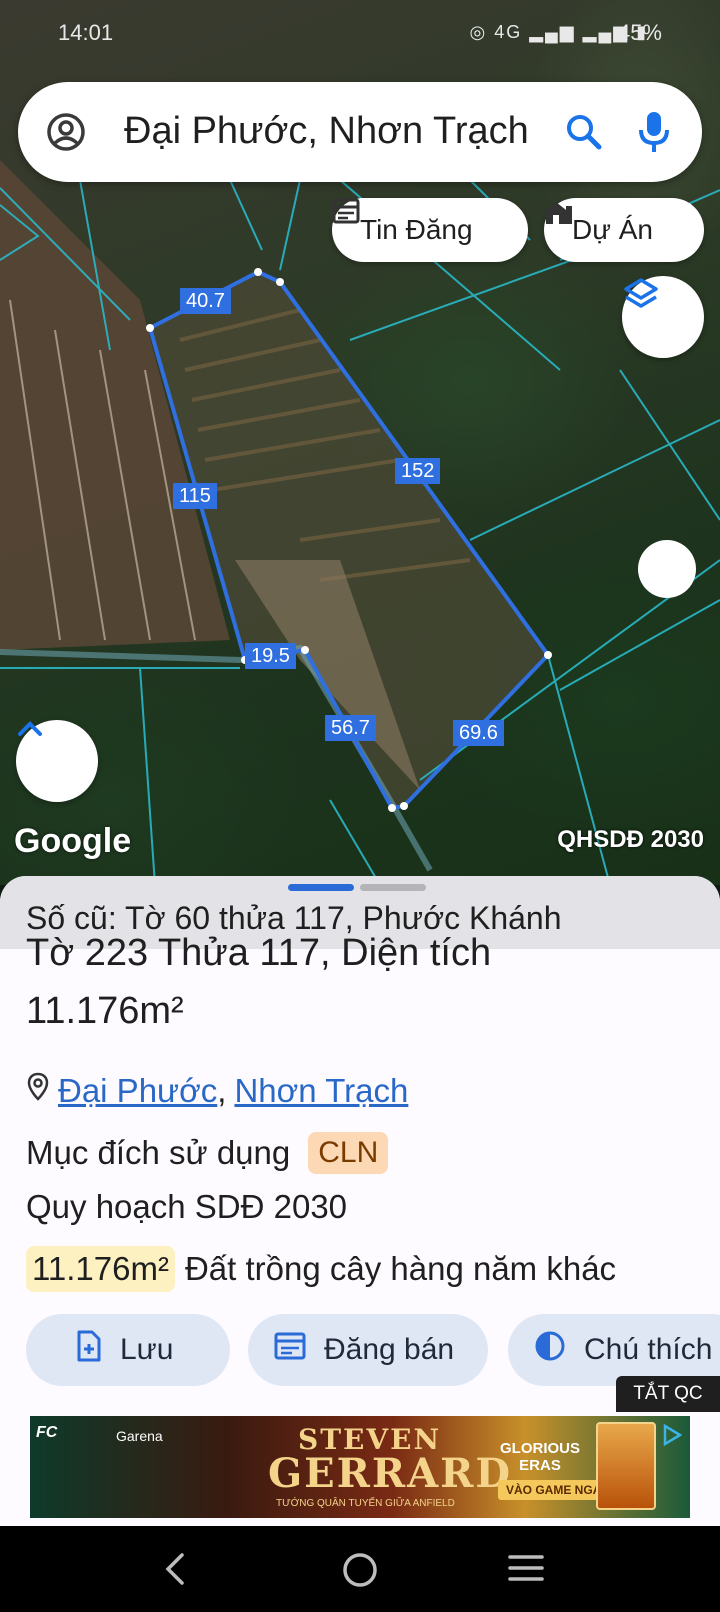 The image size is (720, 1612). Describe the element at coordinates (259, 953) in the screenshot. I see `parcel-title: Tờ 223 Thửa 117, Diện tích` at that location.